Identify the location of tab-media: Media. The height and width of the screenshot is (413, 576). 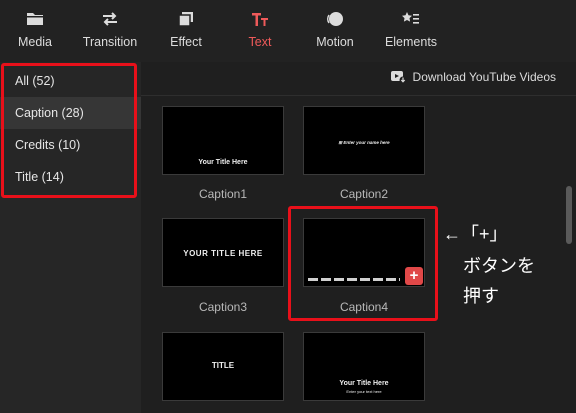
(35, 31).